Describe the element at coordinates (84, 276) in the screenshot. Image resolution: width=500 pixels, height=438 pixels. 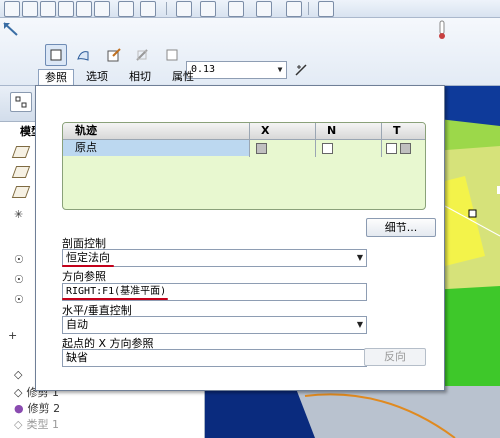
I see `direction-ref-label: 方向参照` at that location.